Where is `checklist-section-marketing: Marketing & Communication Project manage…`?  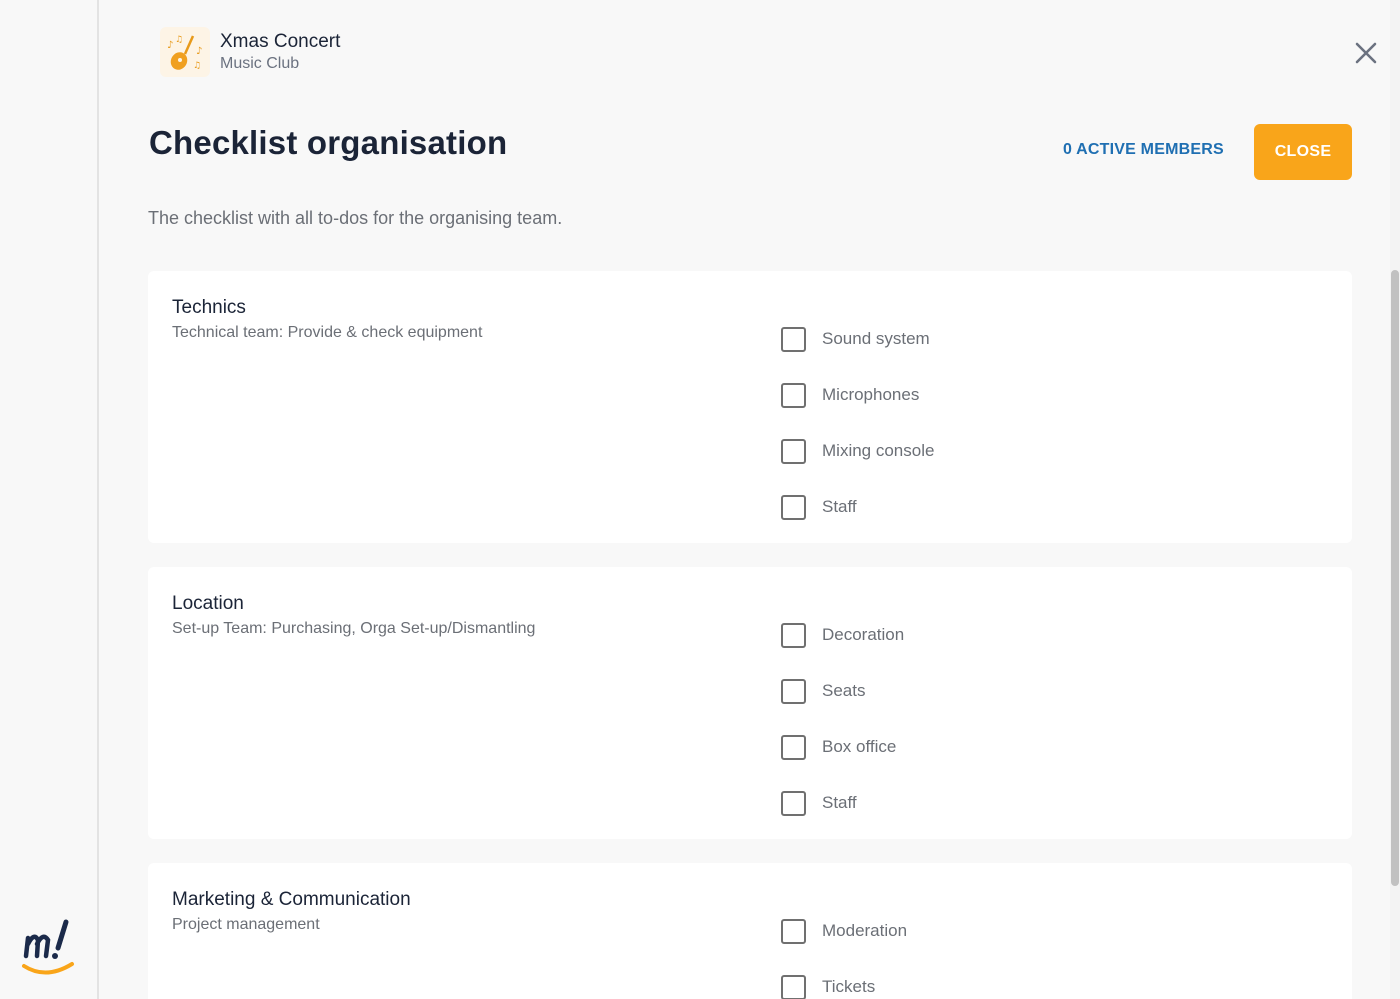 checklist-section-marketing: Marketing & Communication Project manage… is located at coordinates (750, 931).